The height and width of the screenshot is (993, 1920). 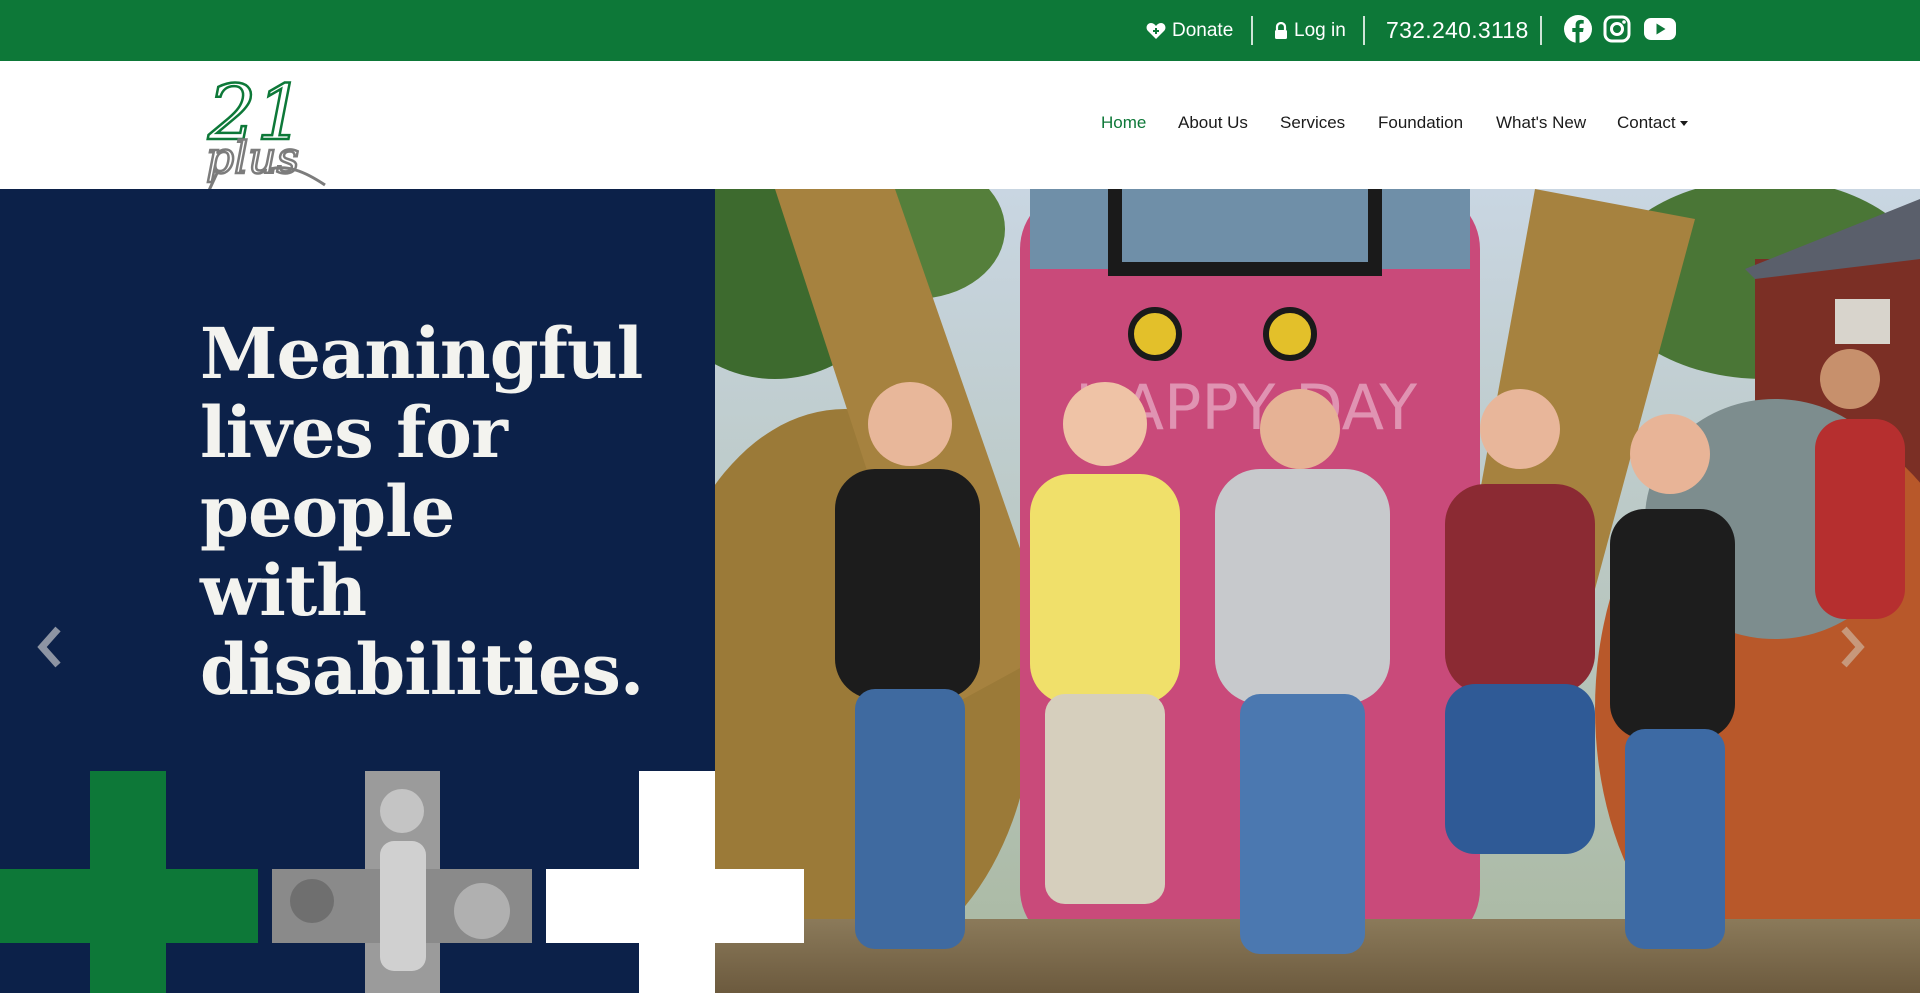 I want to click on youtube-icon, so click(x=1660, y=29).